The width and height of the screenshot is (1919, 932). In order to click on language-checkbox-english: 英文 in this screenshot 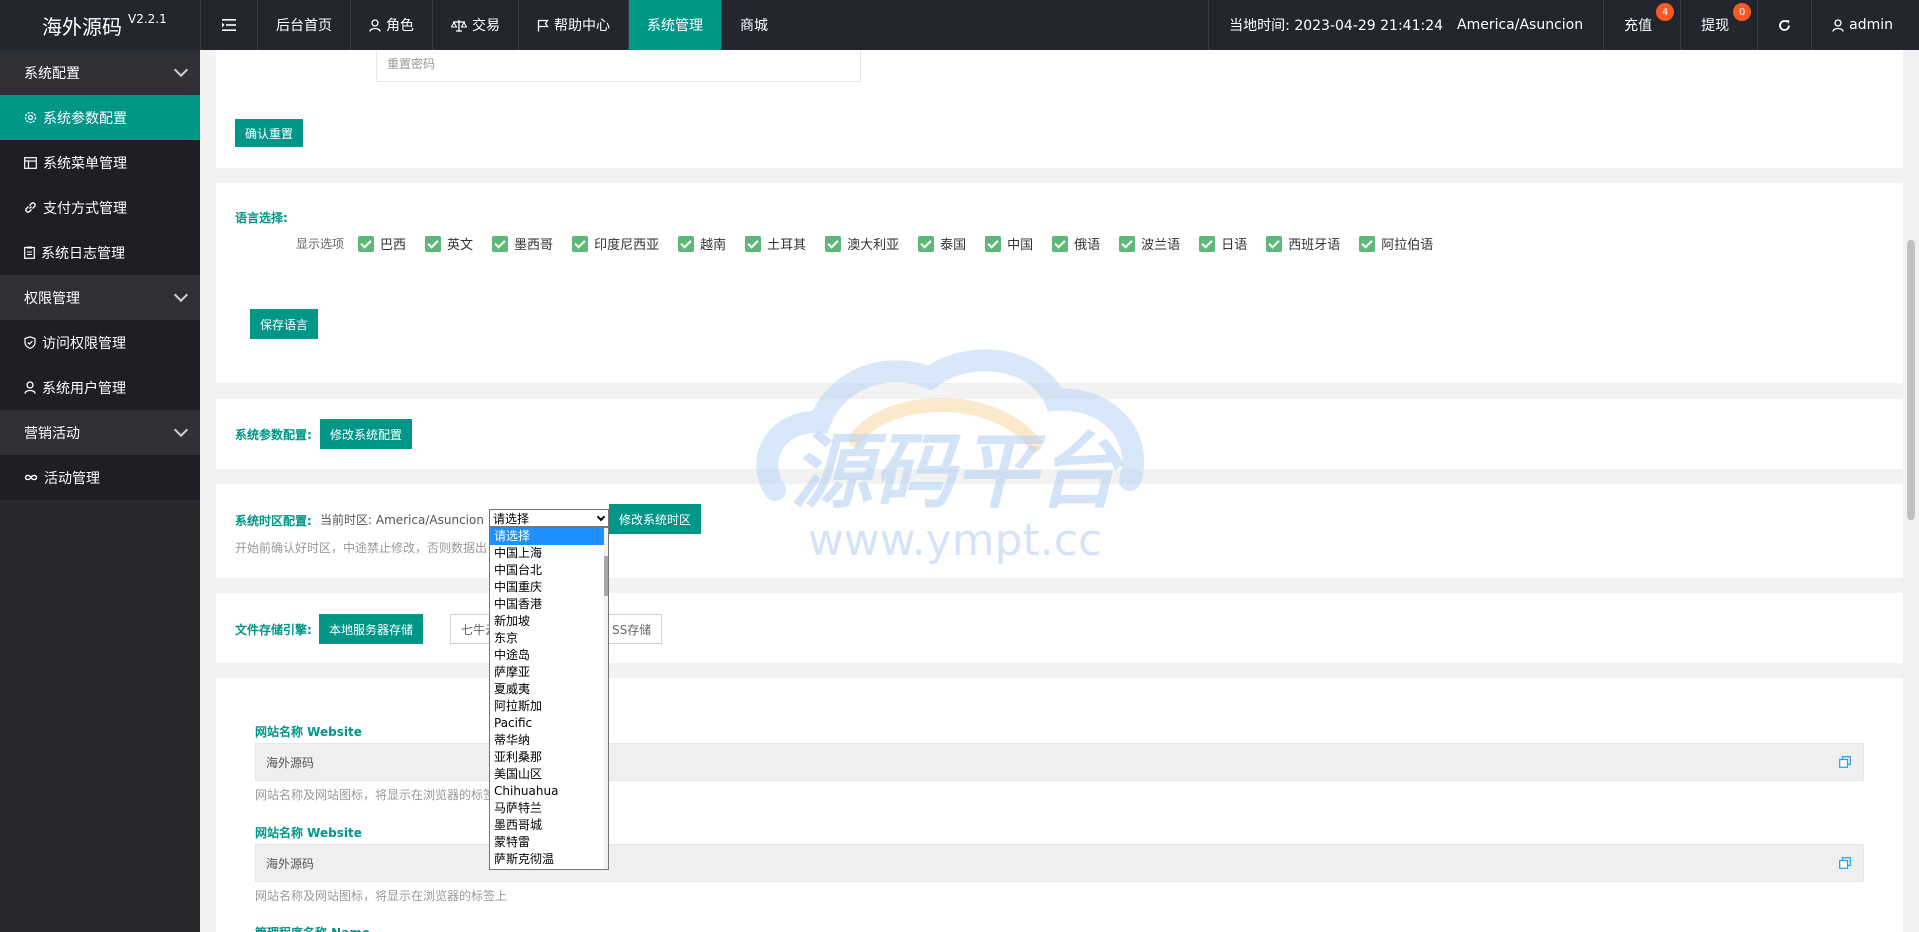, I will do `click(449, 243)`.